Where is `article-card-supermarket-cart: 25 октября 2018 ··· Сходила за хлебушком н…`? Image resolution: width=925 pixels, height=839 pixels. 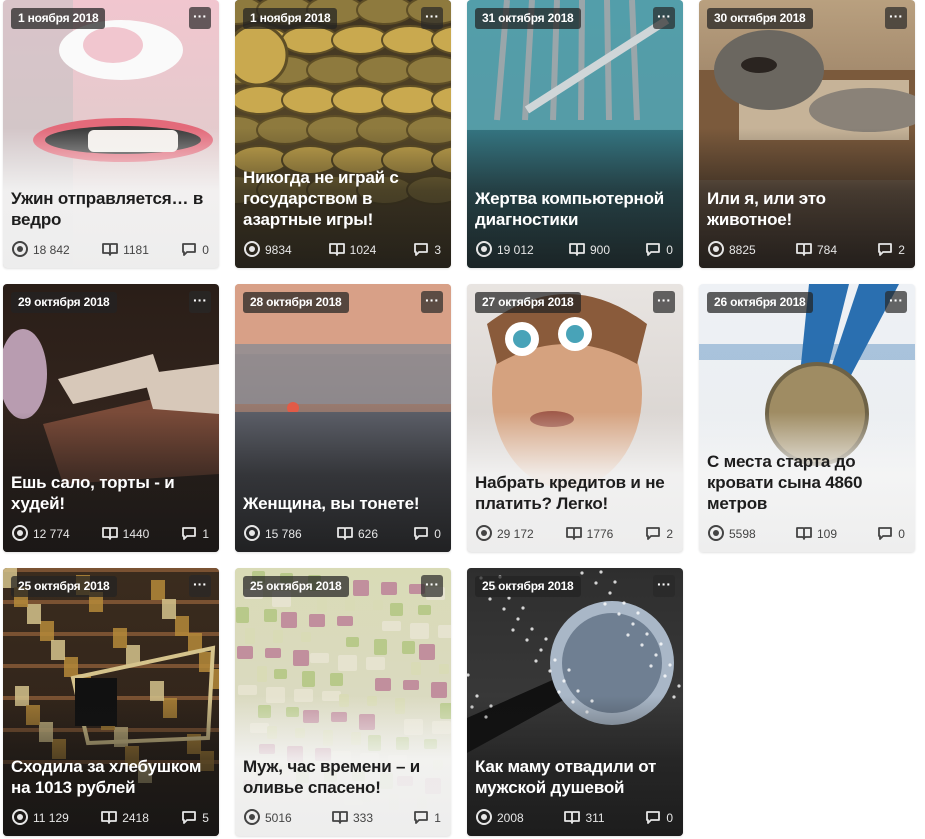
article-card-supermarket-cart: 25 октября 2018 ··· Сходила за хлебушком н… is located at coordinates (111, 702).